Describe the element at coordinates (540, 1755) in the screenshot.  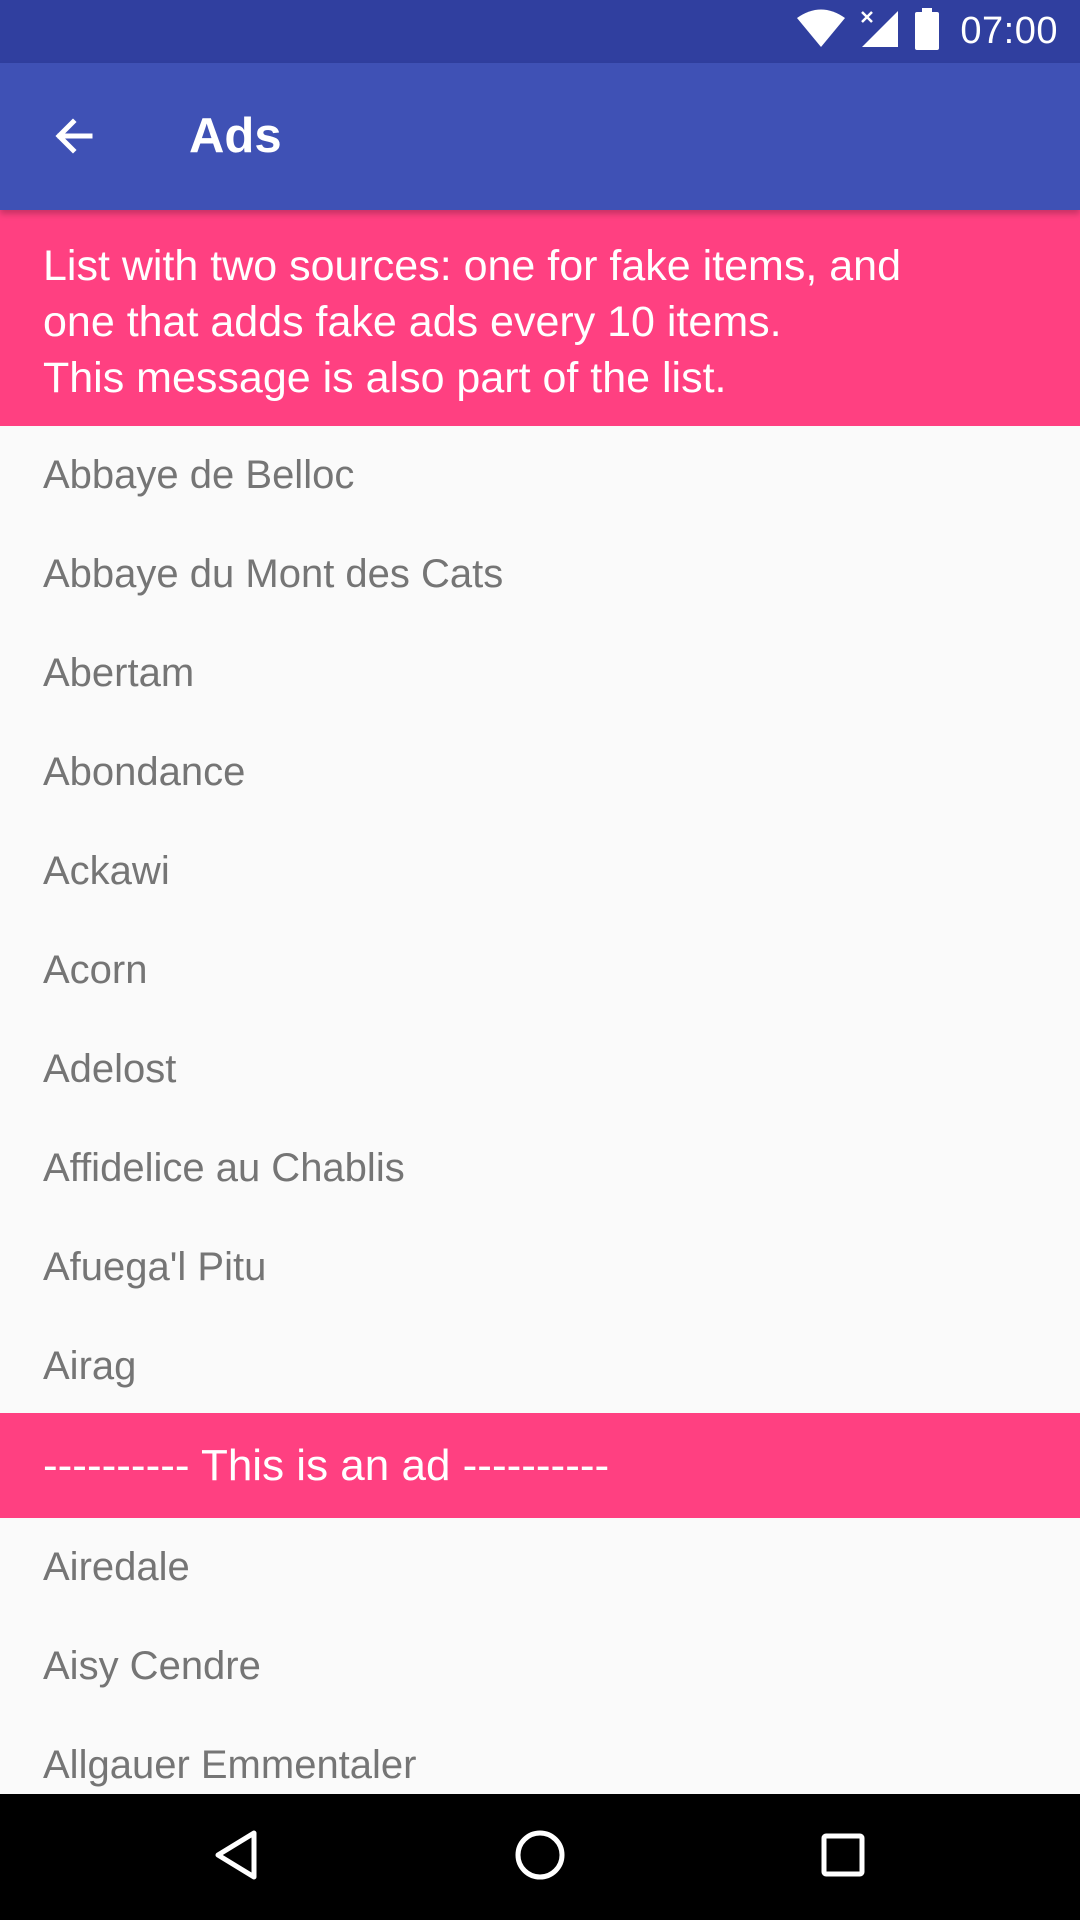
I see `list-item: Allgauer Emmentaler` at that location.